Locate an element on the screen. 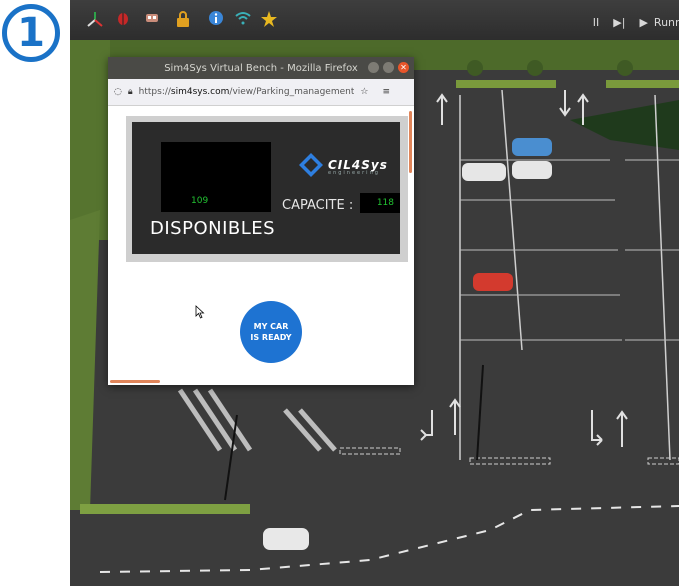 Image resolution: width=679 pixels, height=586 pixels. ego-car is located at coordinates (286, 539).